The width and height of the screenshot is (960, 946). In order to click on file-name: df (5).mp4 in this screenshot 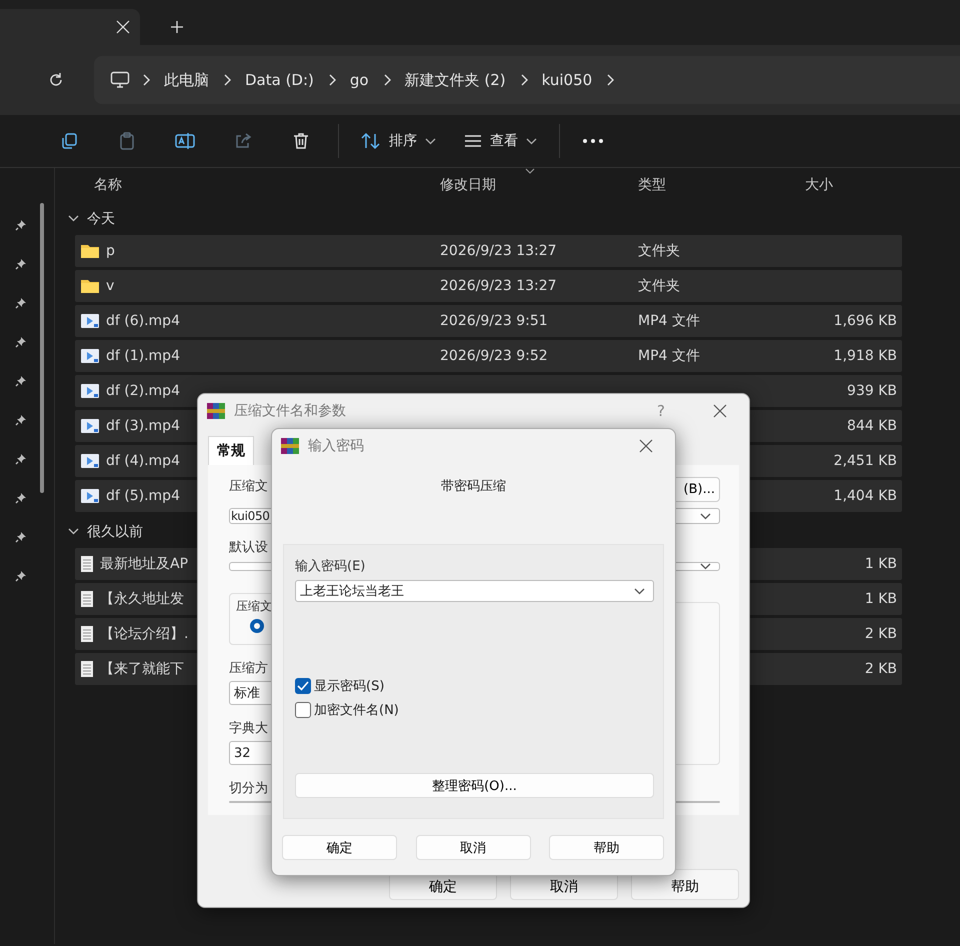, I will do `click(143, 496)`.